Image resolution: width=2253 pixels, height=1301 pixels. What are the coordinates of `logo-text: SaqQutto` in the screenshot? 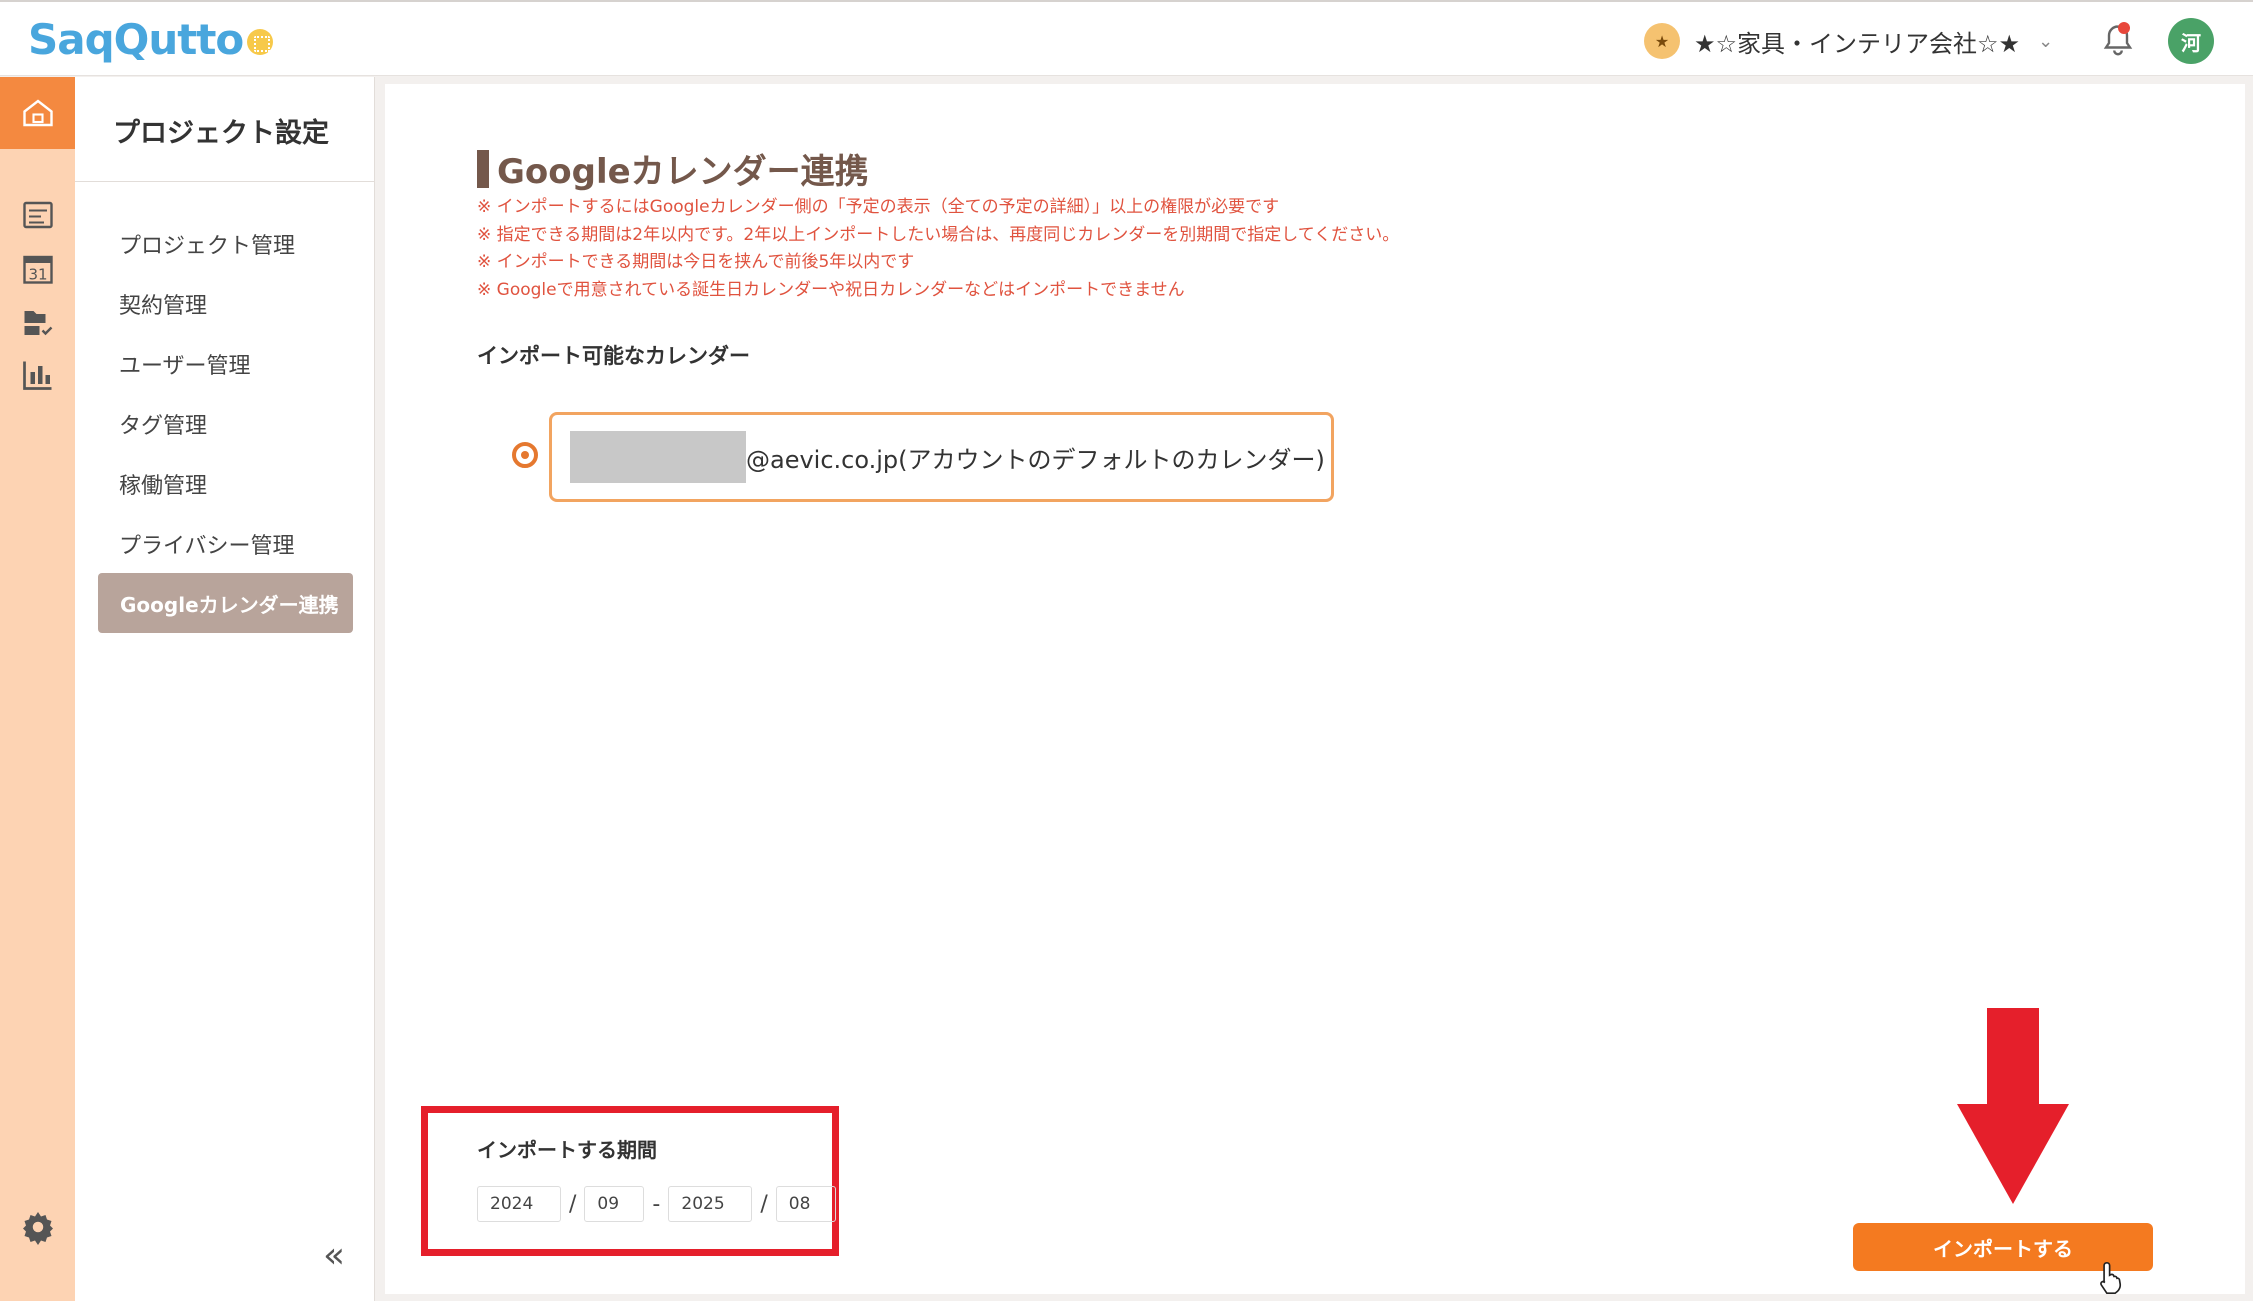 It's located at (136, 39).